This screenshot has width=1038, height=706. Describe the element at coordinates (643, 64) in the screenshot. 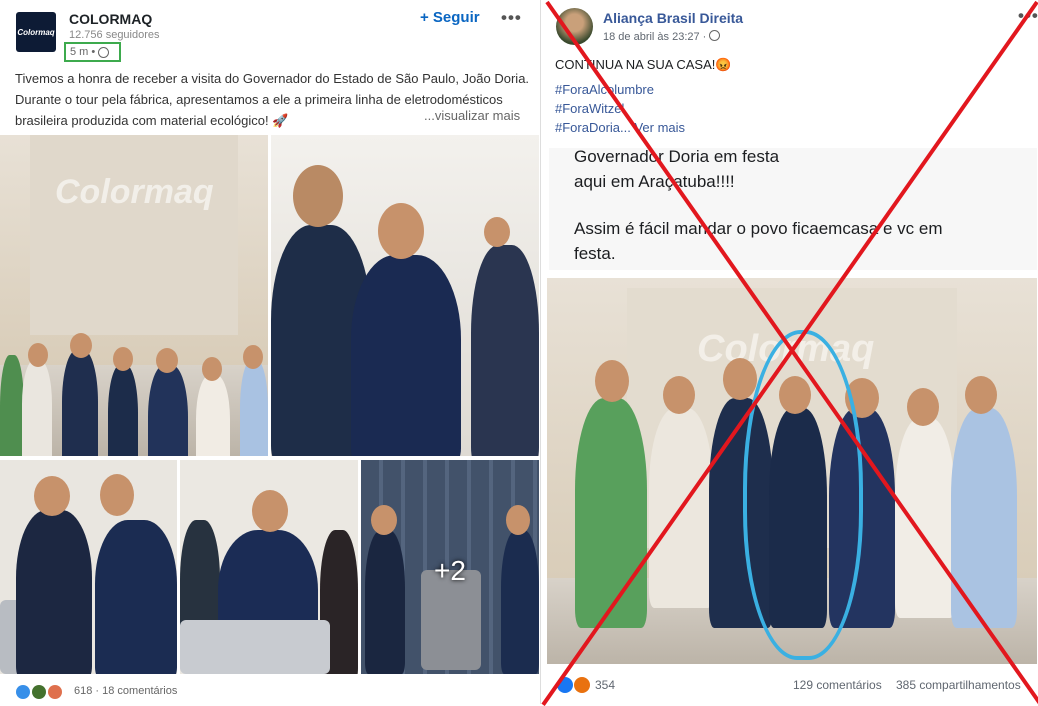

I see `post-headline: CONTINUA NA SUA CASA!😡` at that location.